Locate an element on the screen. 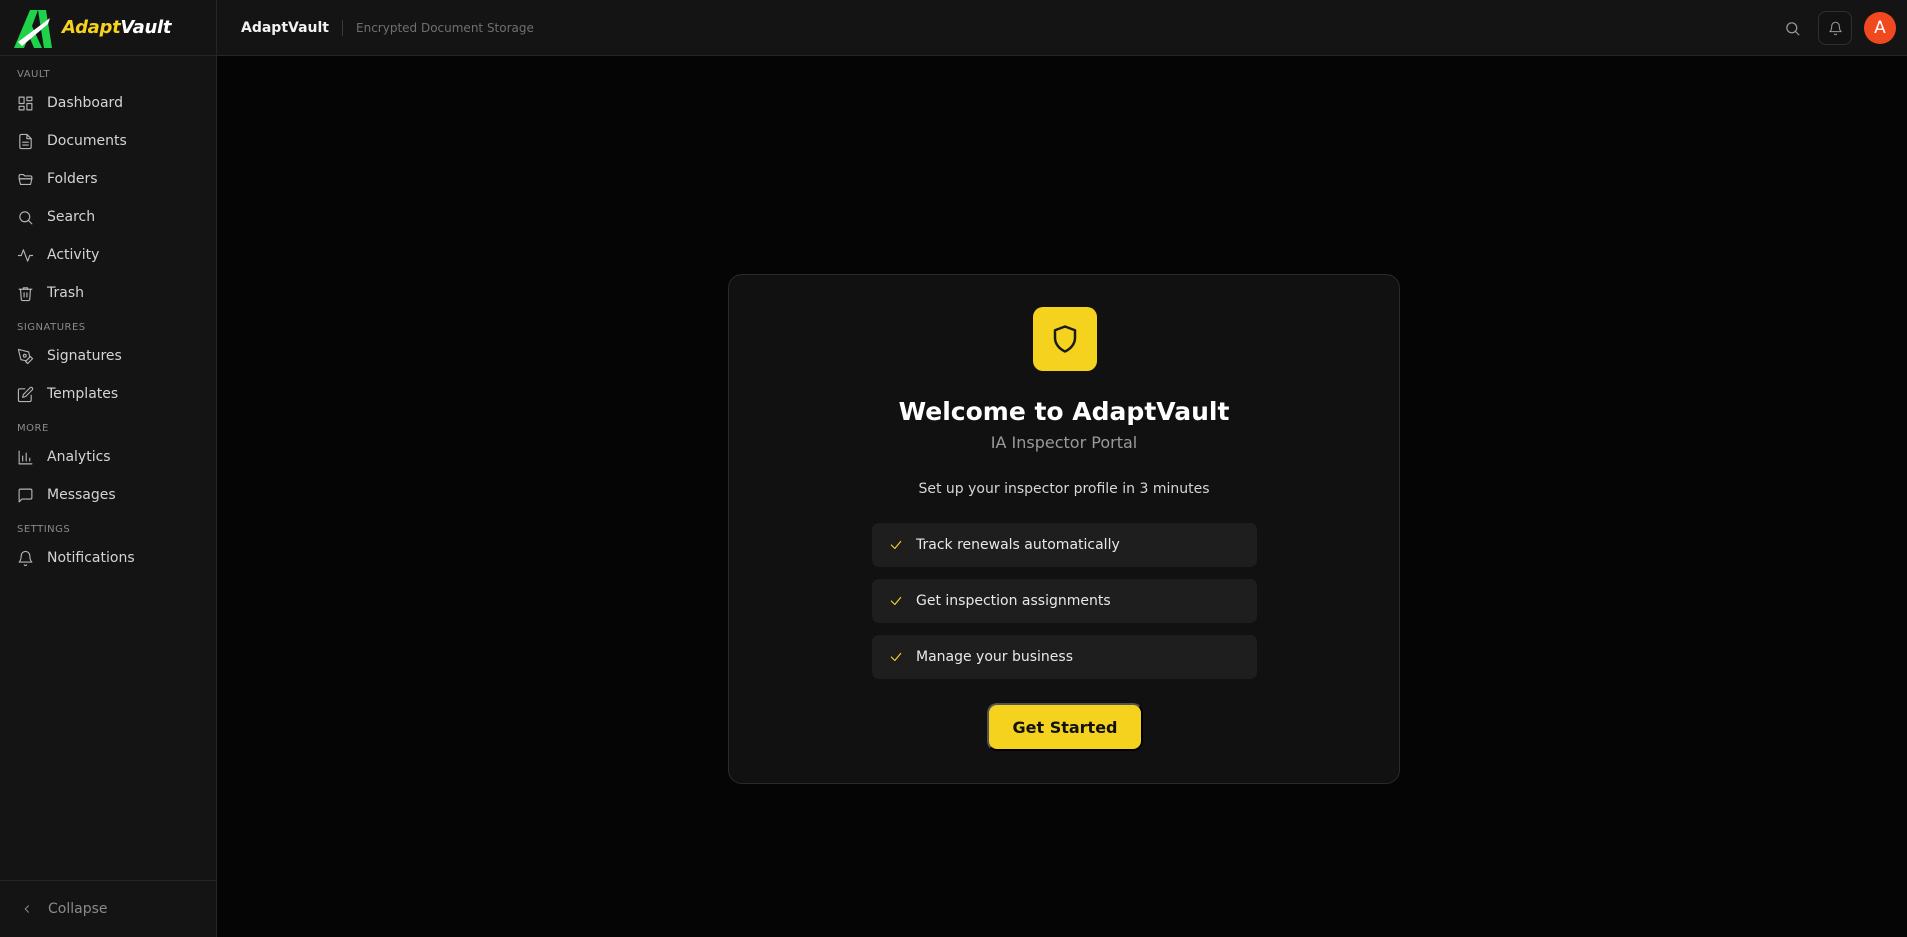 The width and height of the screenshot is (1907, 937). shield-icon is located at coordinates (1065, 339).